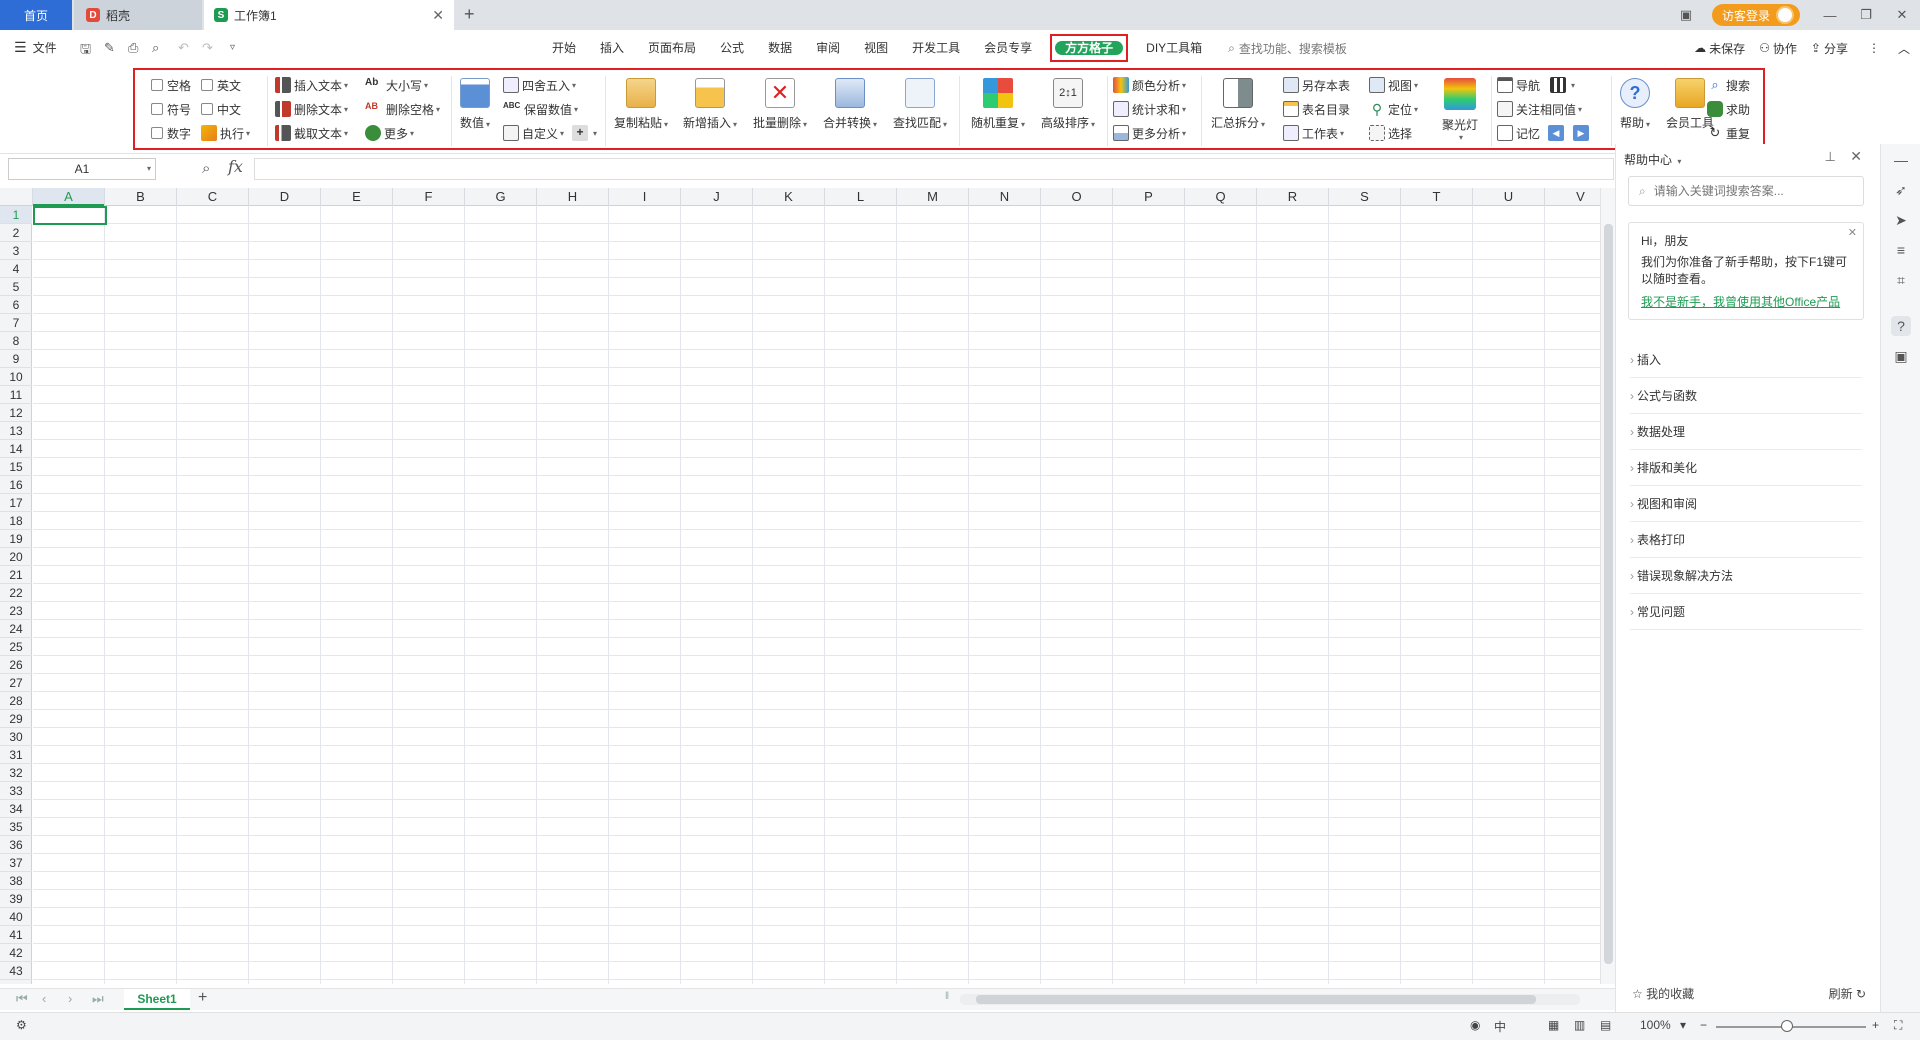 The height and width of the screenshot is (1040, 1920). Describe the element at coordinates (213, 197) in the screenshot. I see `column-header: C` at that location.